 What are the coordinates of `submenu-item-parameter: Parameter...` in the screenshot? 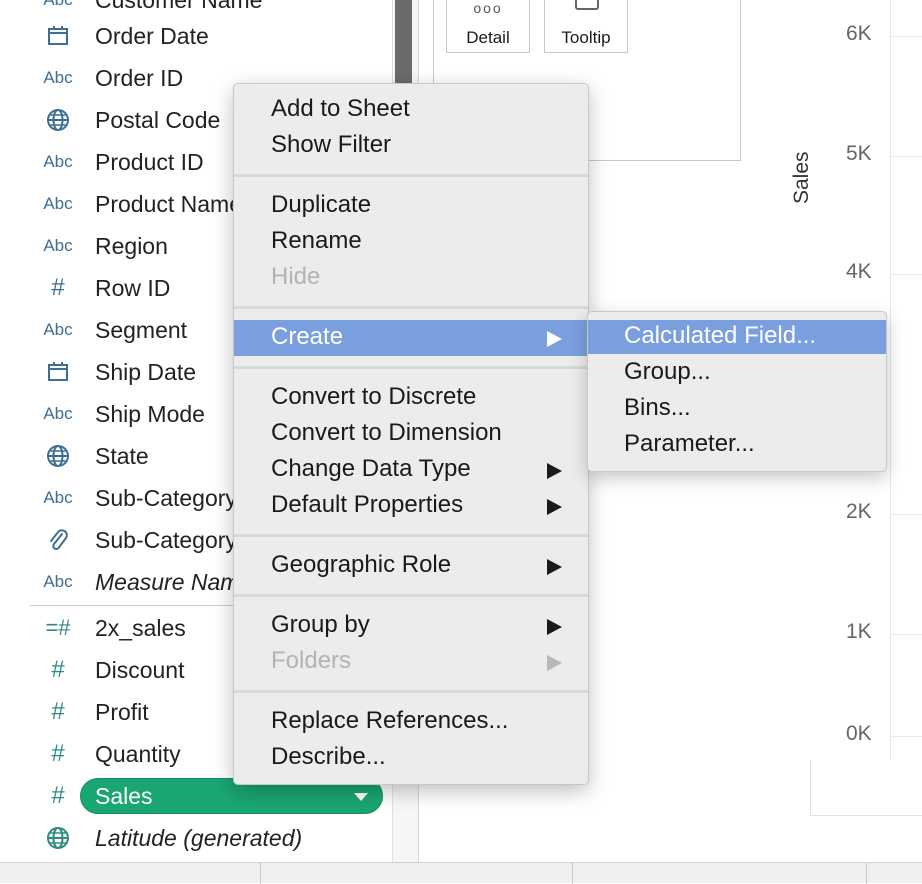 It's located at (737, 445).